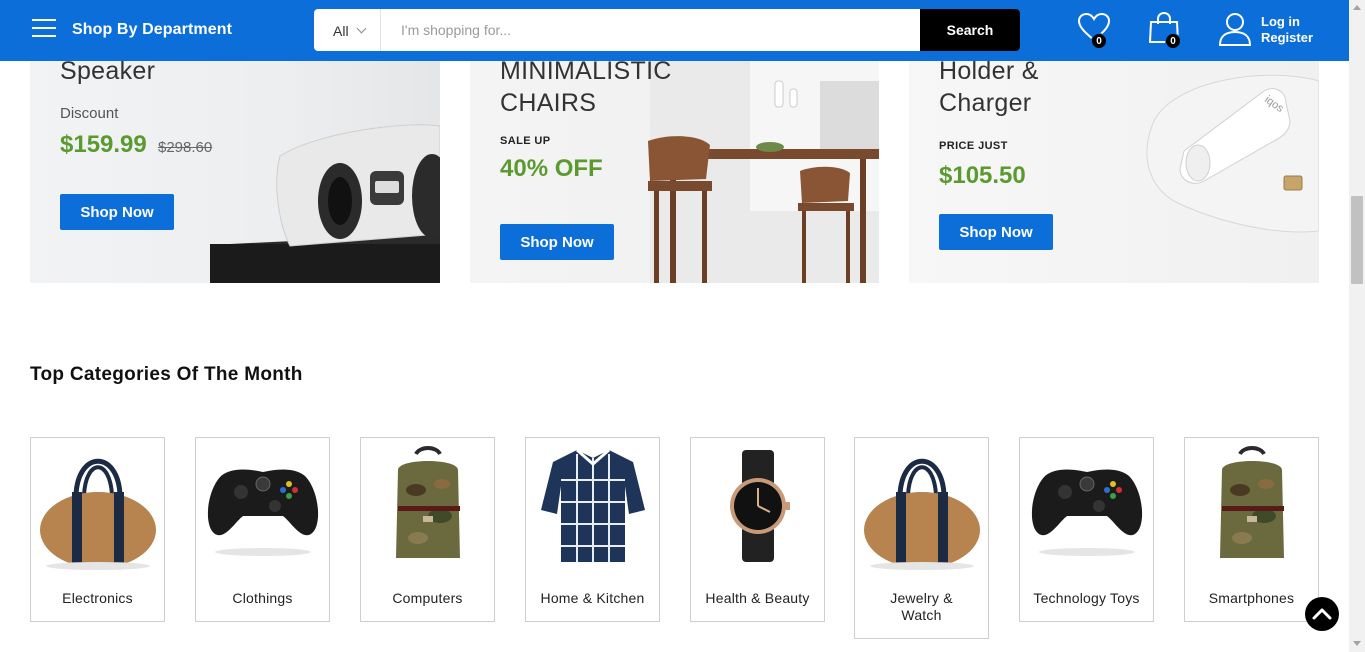 The height and width of the screenshot is (652, 1365). What do you see at coordinates (1287, 37) in the screenshot?
I see `register-text: Register` at bounding box center [1287, 37].